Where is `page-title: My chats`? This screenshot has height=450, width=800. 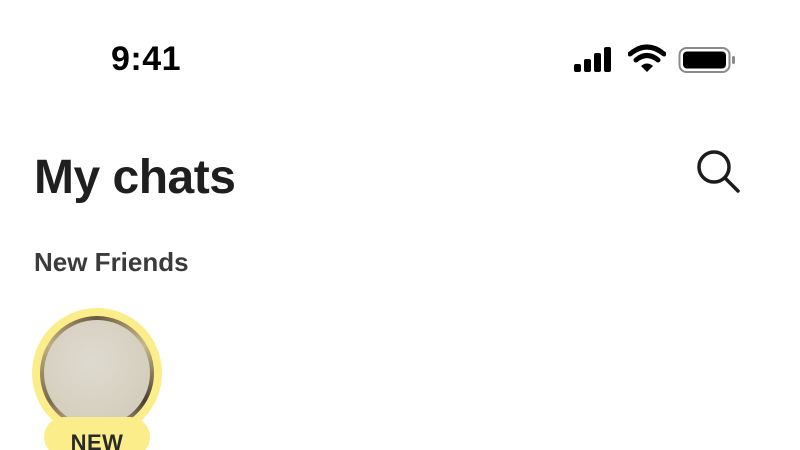
page-title: My chats is located at coordinates (135, 177).